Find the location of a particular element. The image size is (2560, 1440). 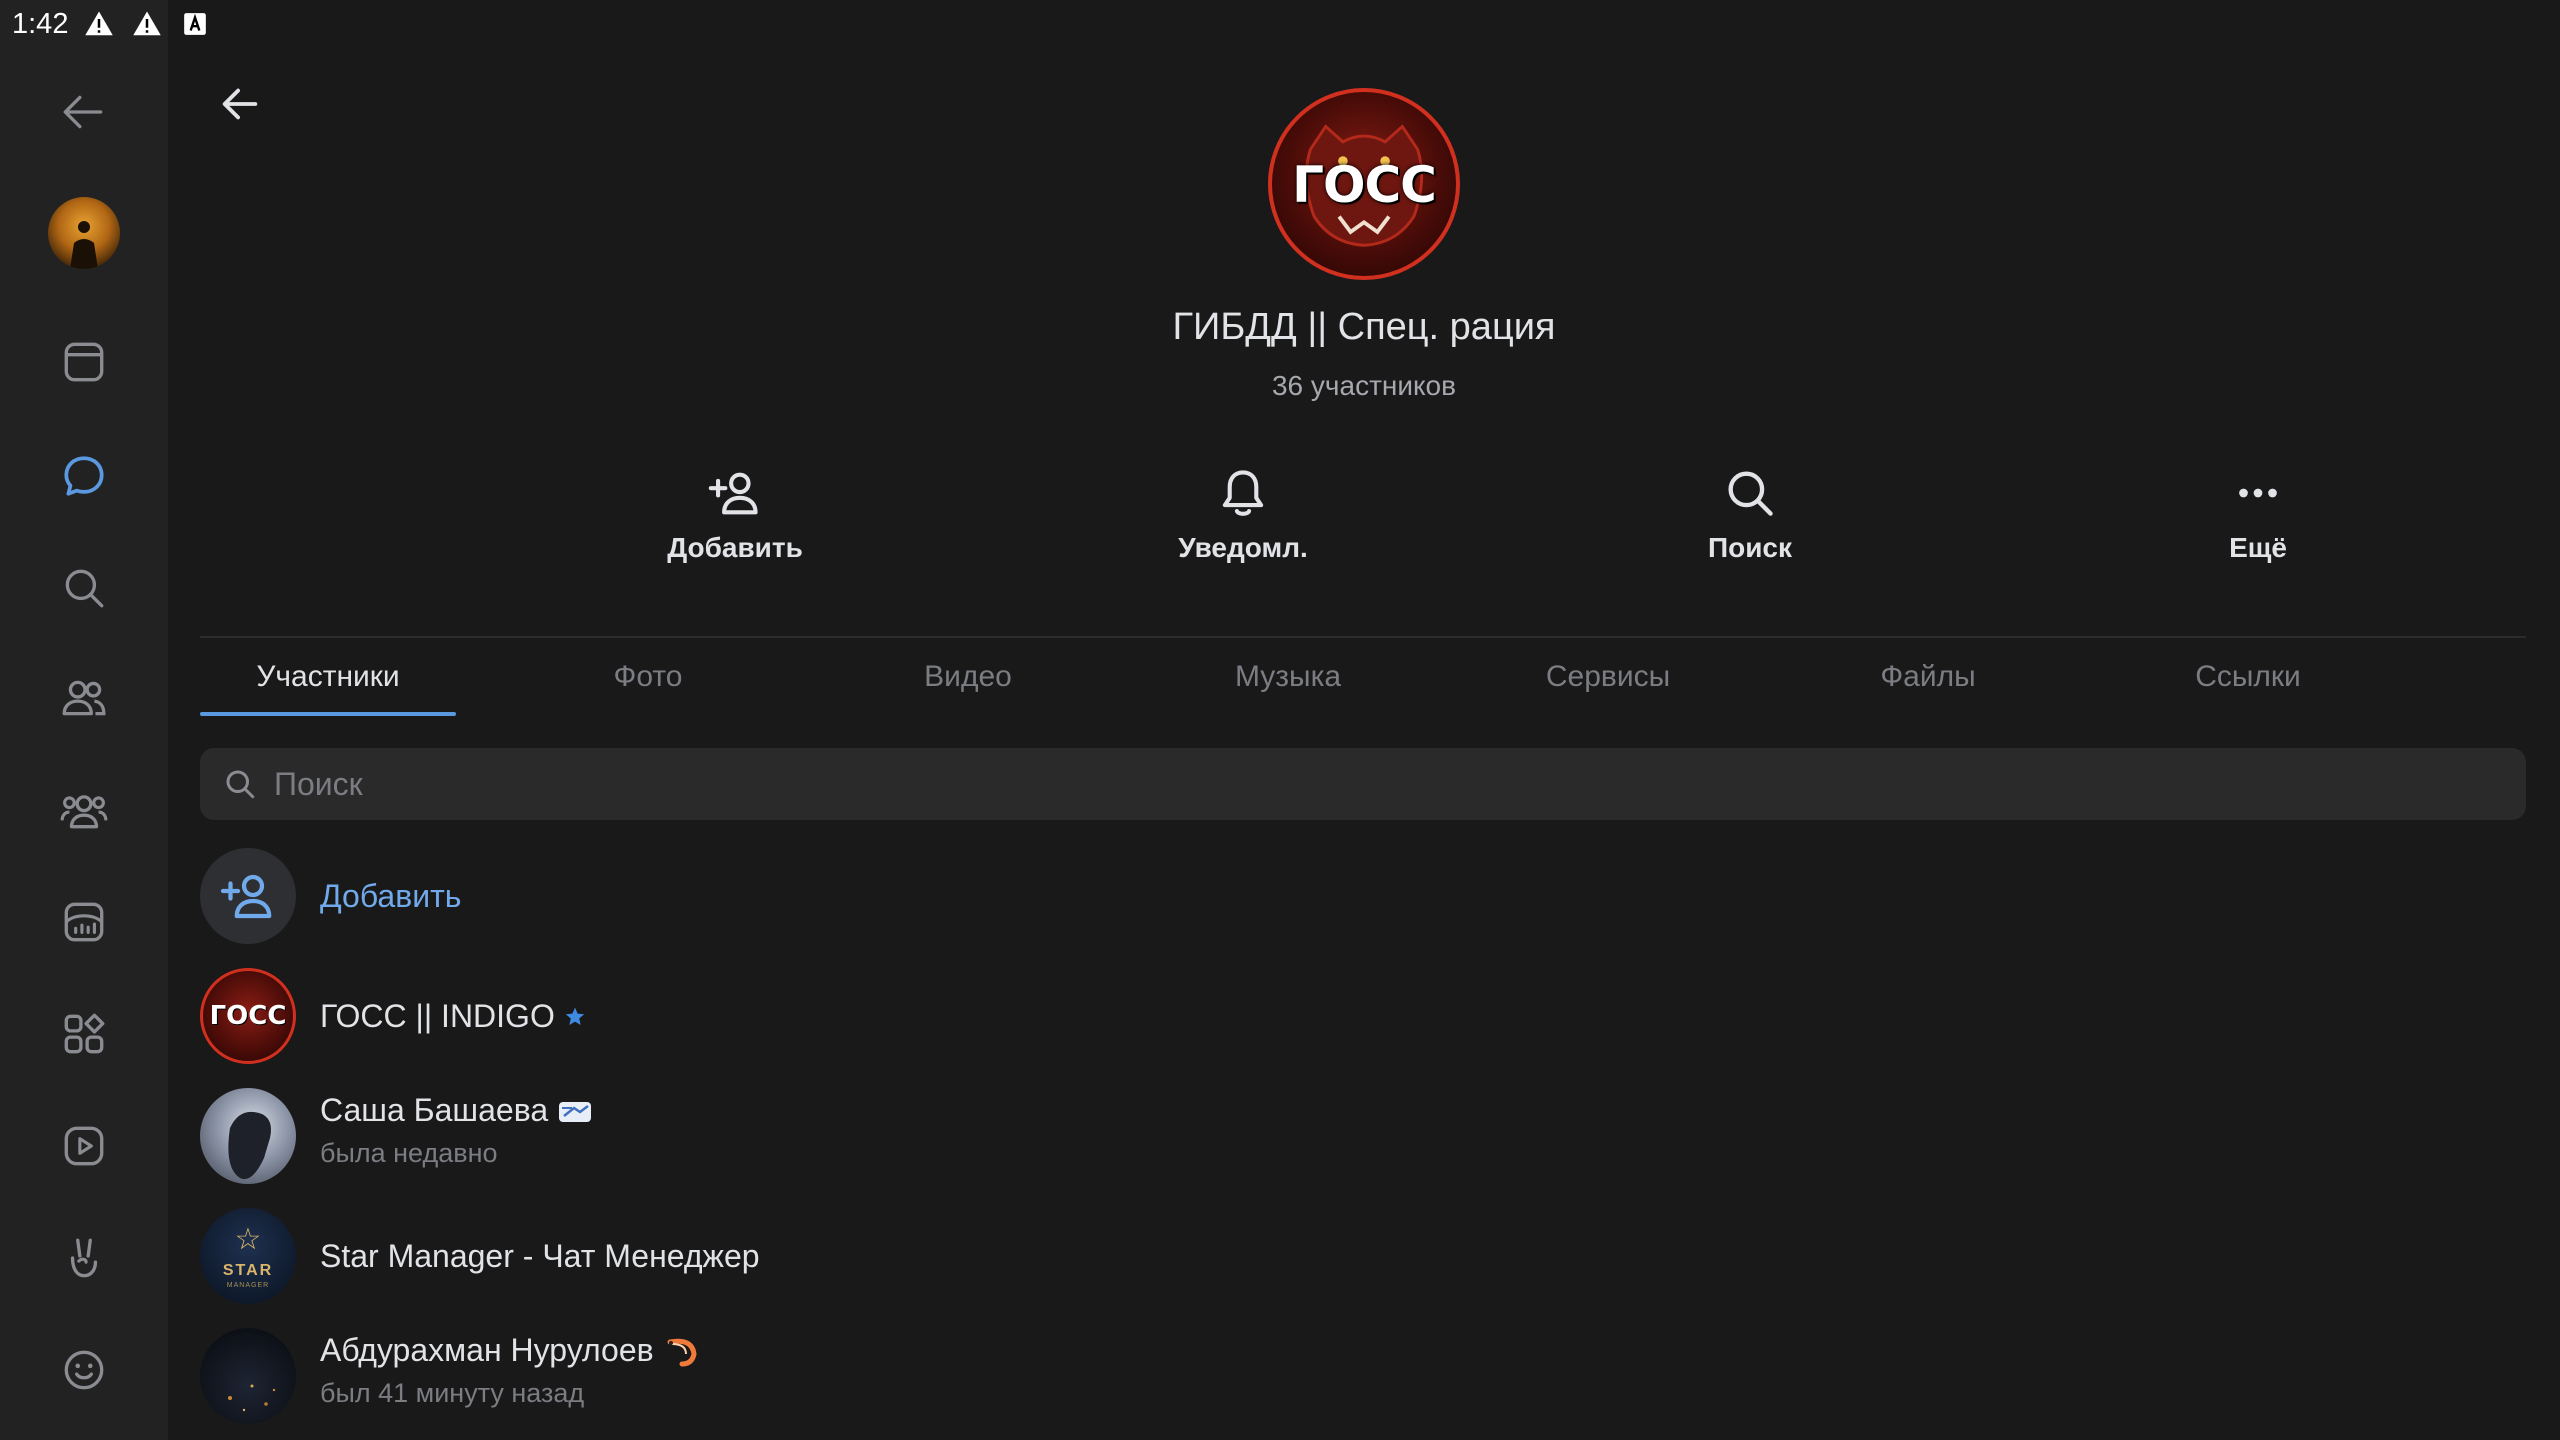

status-bar: 1:42 is located at coordinates (1280, 24).